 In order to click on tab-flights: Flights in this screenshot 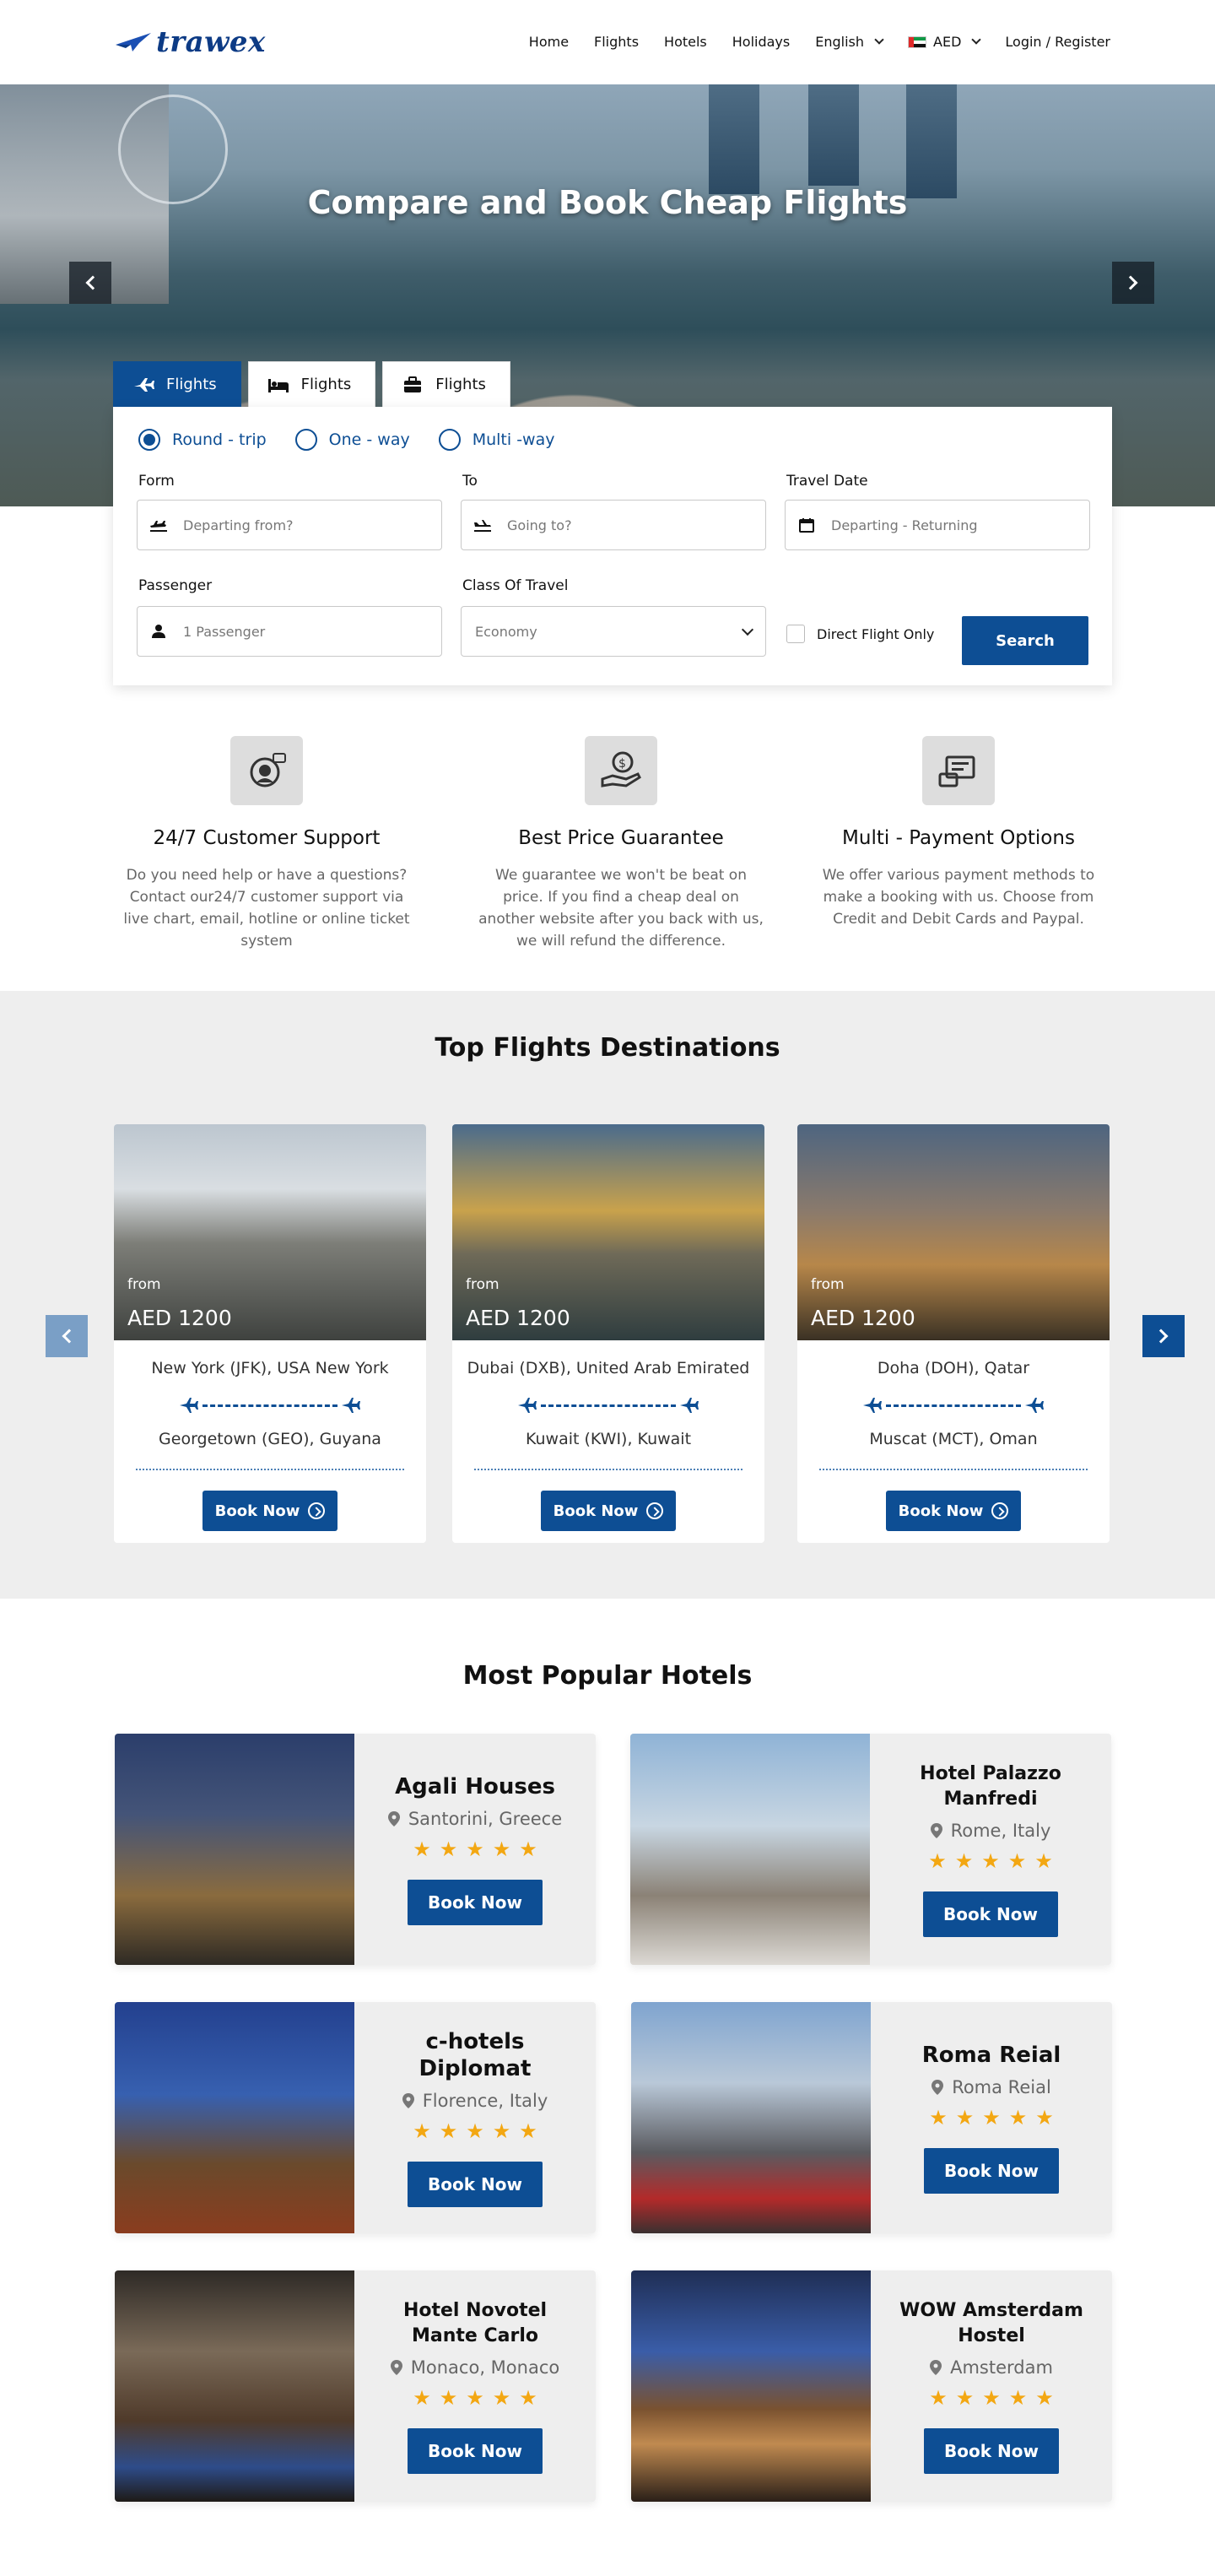, I will do `click(177, 384)`.